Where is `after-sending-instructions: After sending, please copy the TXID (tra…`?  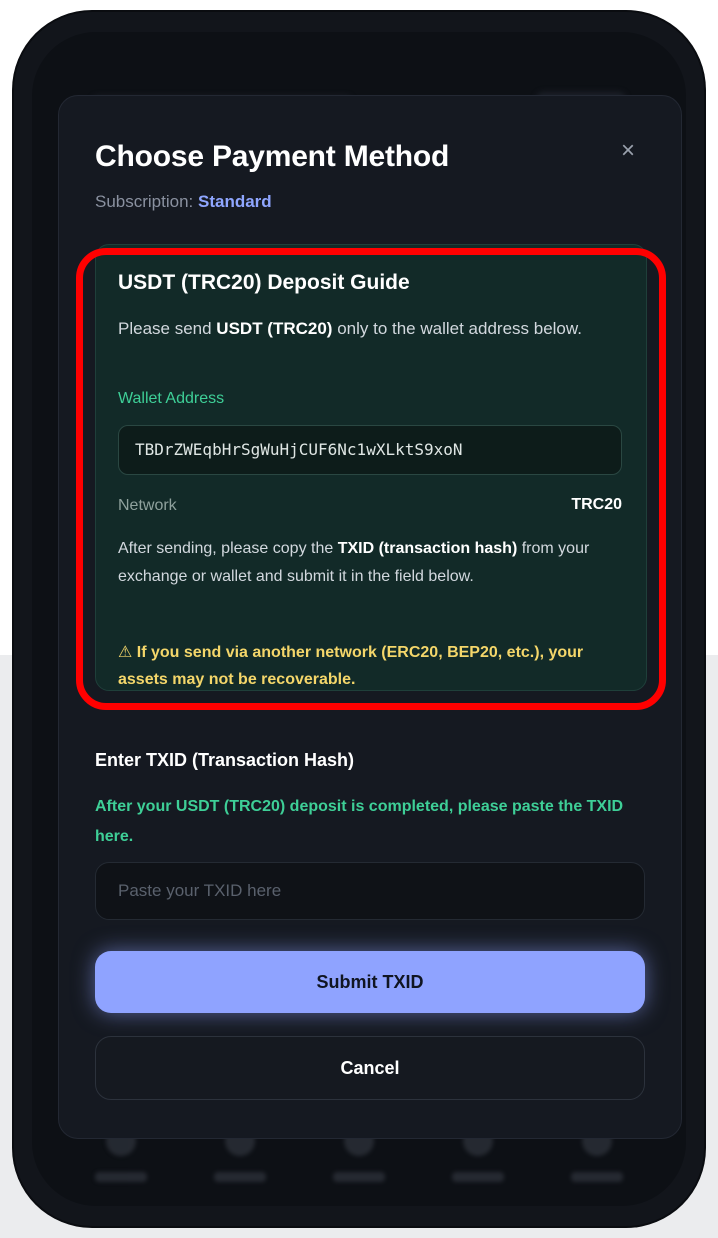 after-sending-instructions: After sending, please copy the TXID (tra… is located at coordinates (373, 563).